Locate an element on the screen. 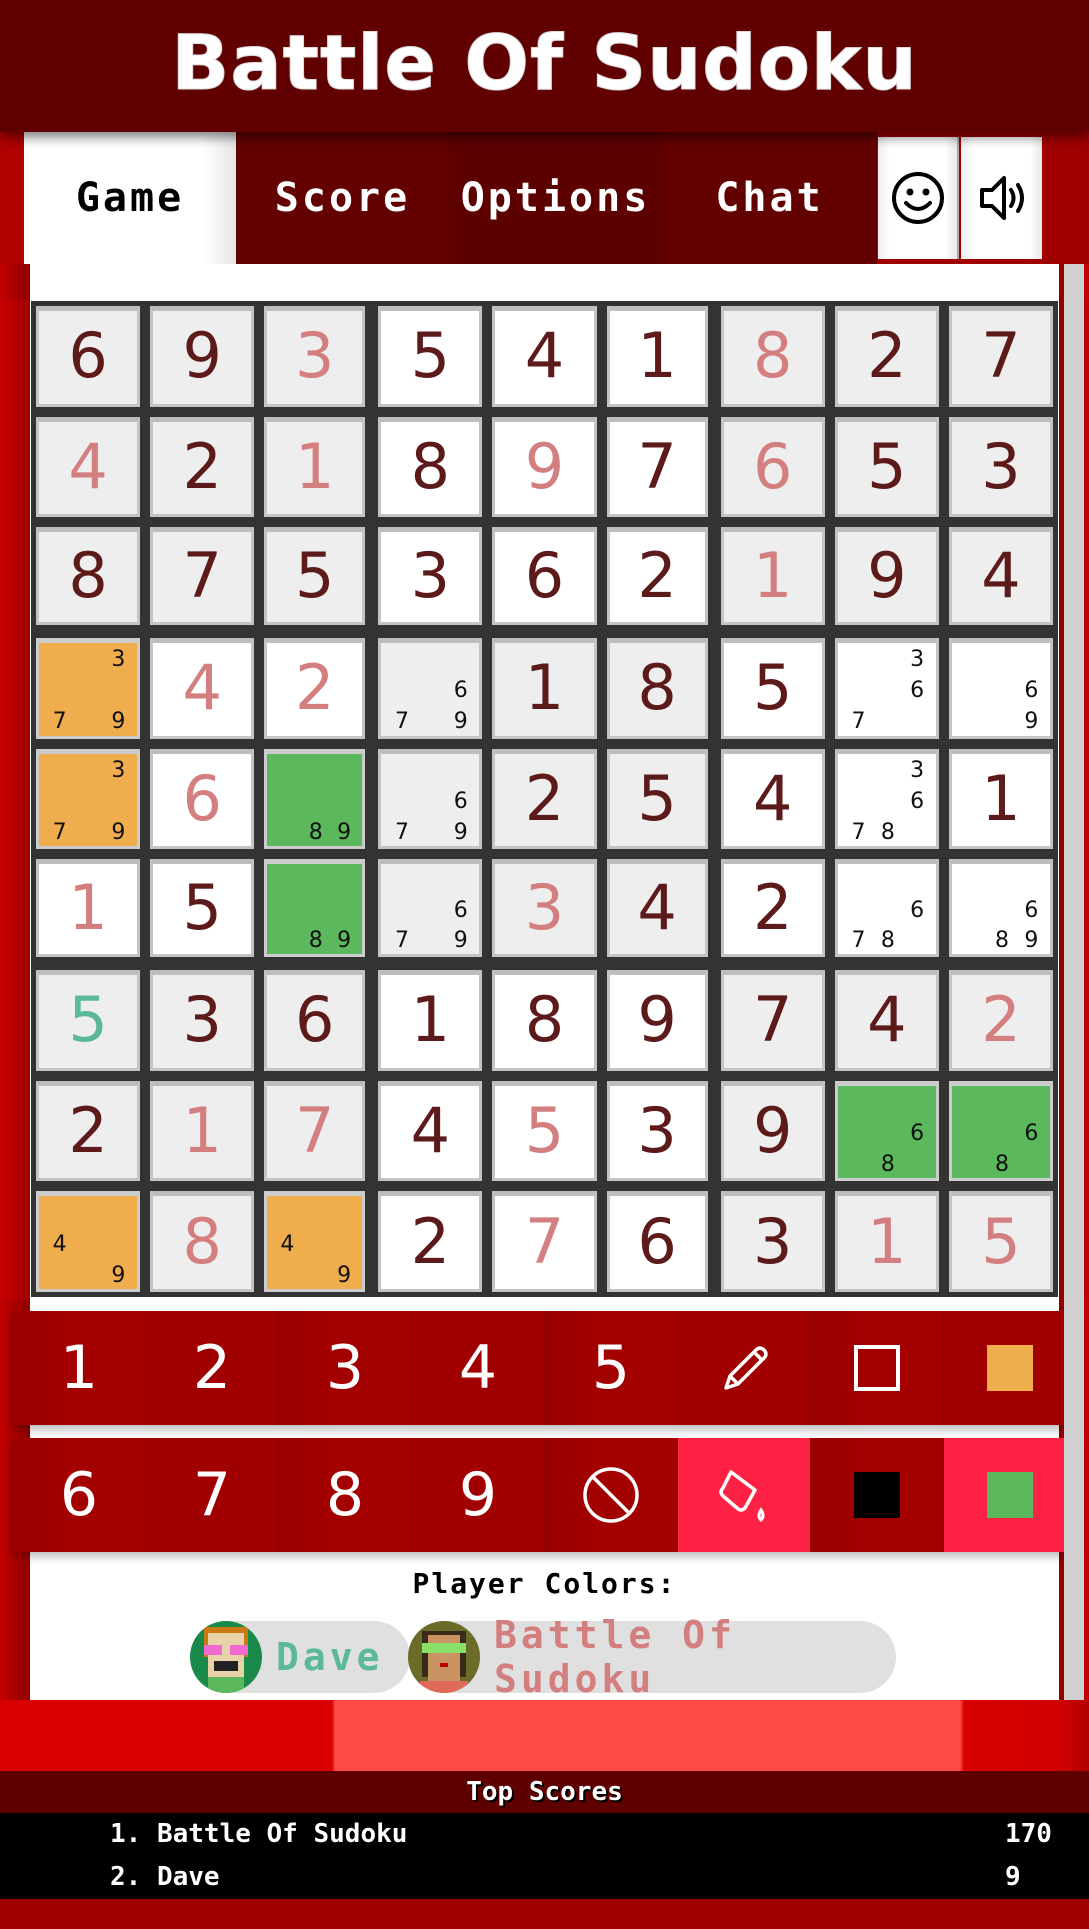 The image size is (1089, 1929). orange-swatch-button is located at coordinates (1009, 1368).